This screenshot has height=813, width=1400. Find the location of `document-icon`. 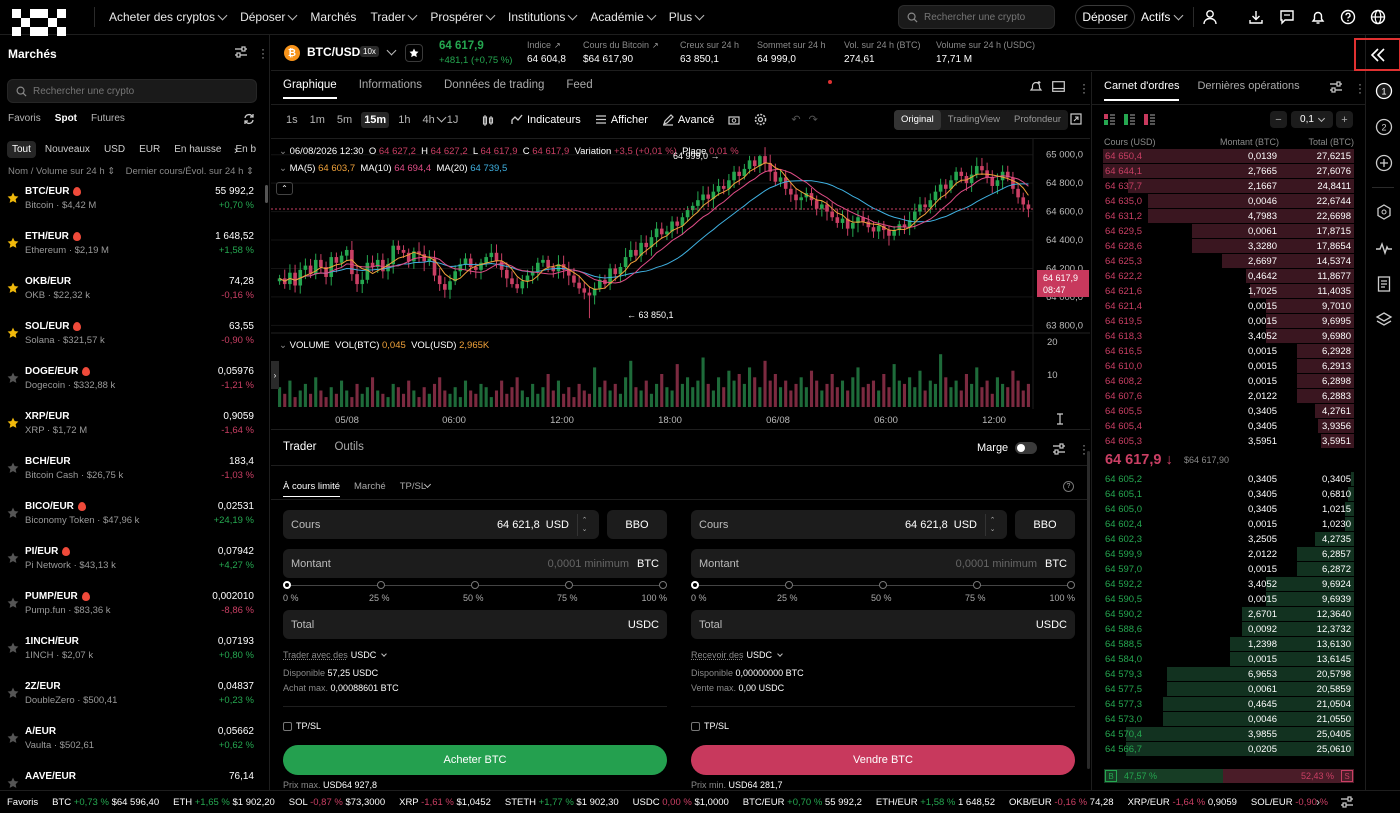

document-icon is located at coordinates (1384, 284).